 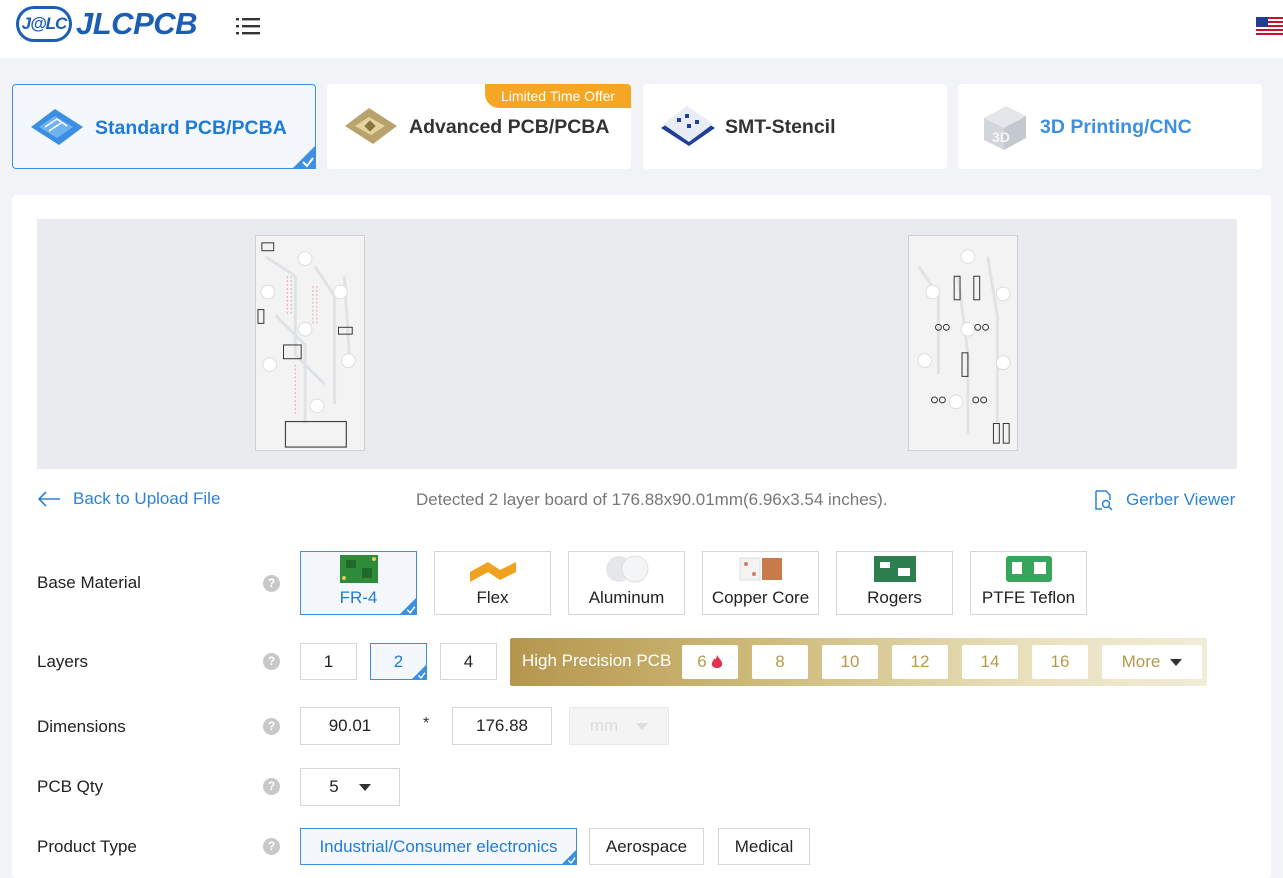 I want to click on qty-value: 5, so click(x=334, y=786).